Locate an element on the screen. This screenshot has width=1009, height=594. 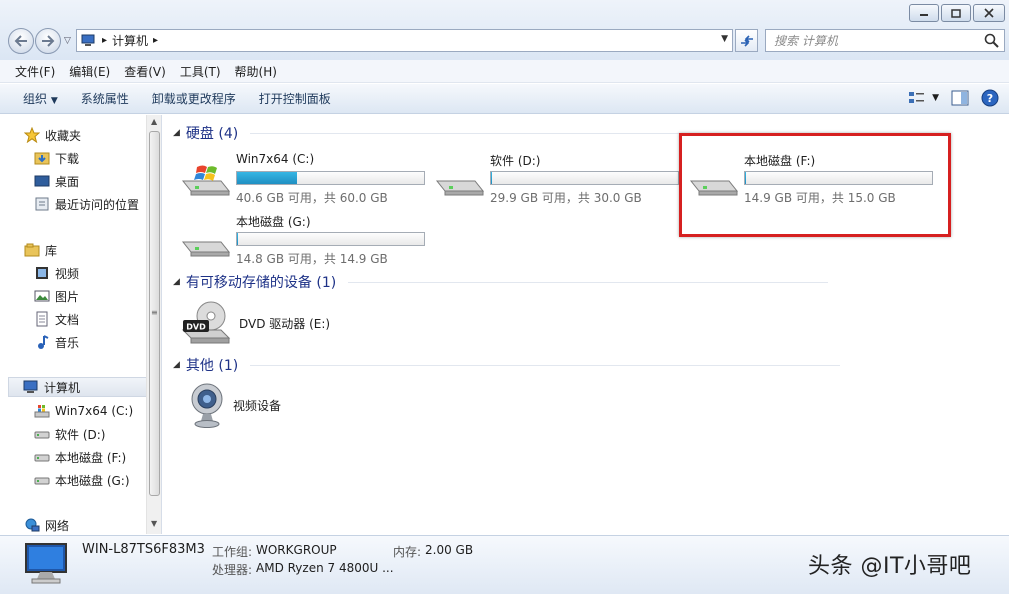
command-bar: 组织 ▼ 系统属性 卸载或更改程序 打开控制面板 ▼ ? is located at coordinates (504, 99).